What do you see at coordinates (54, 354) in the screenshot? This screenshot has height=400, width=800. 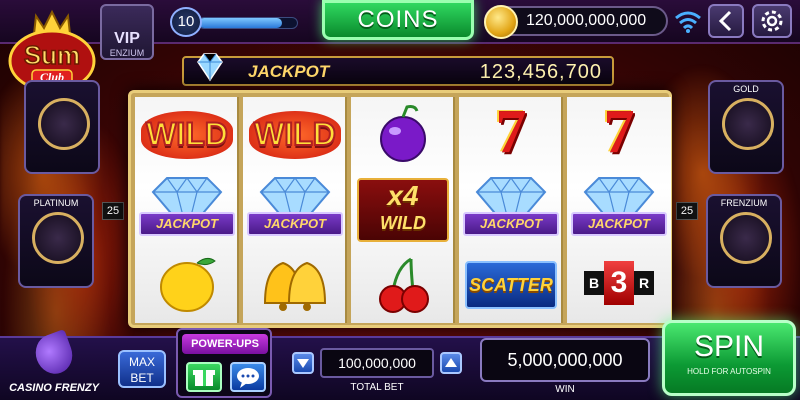 I see `wing-icon` at bounding box center [54, 354].